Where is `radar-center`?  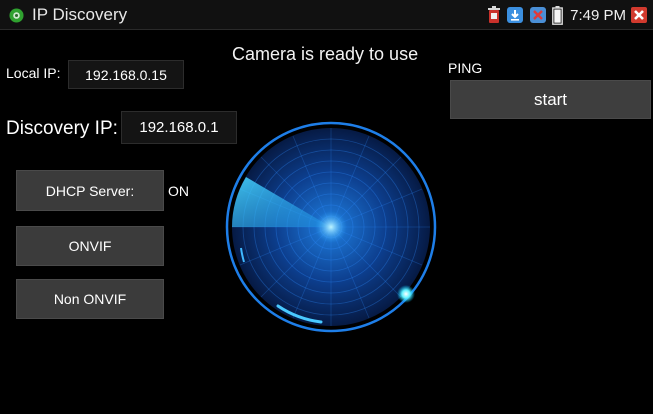 radar-center is located at coordinates (331, 227).